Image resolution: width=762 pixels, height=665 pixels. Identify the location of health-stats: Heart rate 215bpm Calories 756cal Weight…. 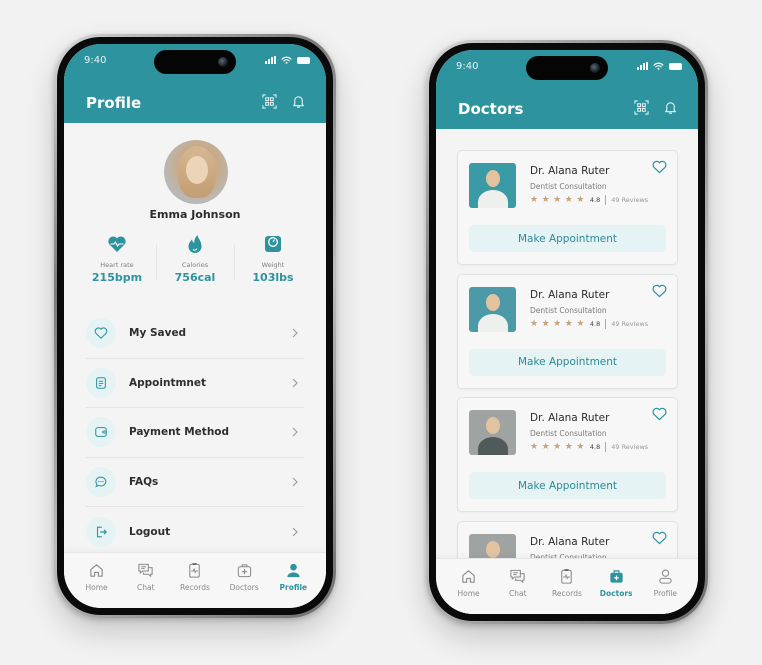
(195, 259).